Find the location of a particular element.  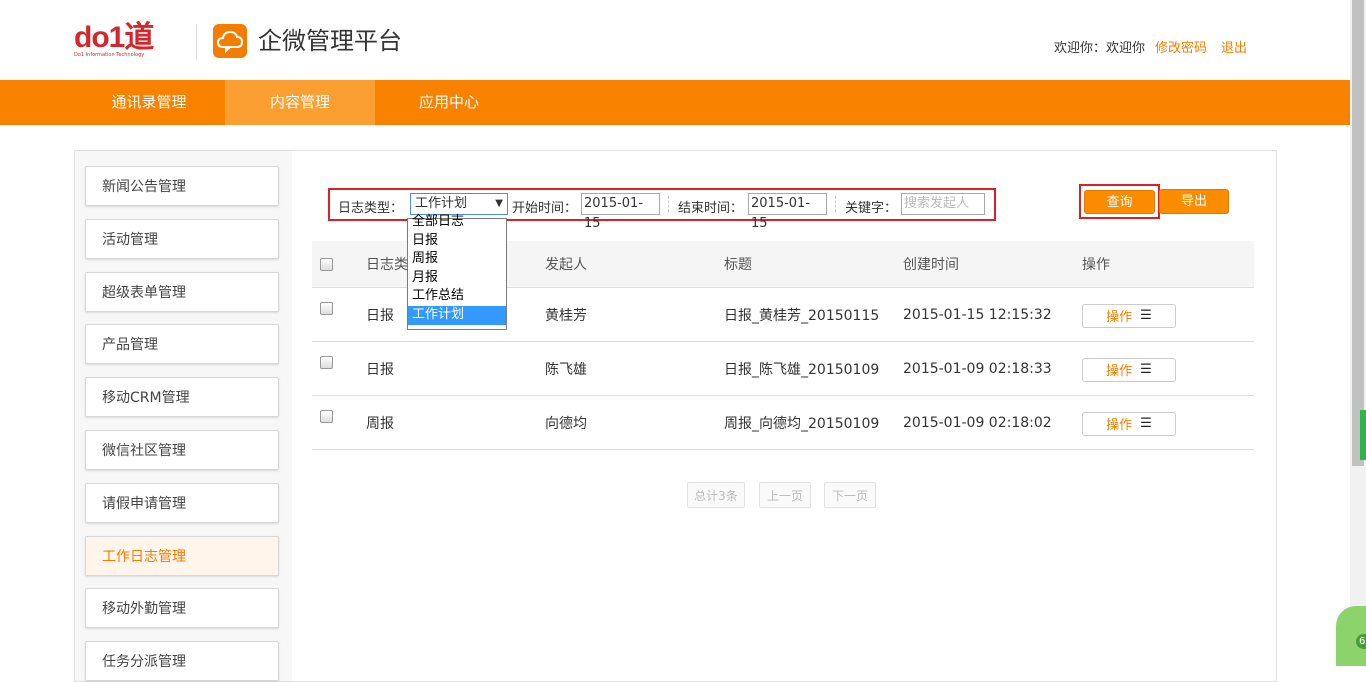

dropdown-option-selected: 工作计划 is located at coordinates (457, 315).